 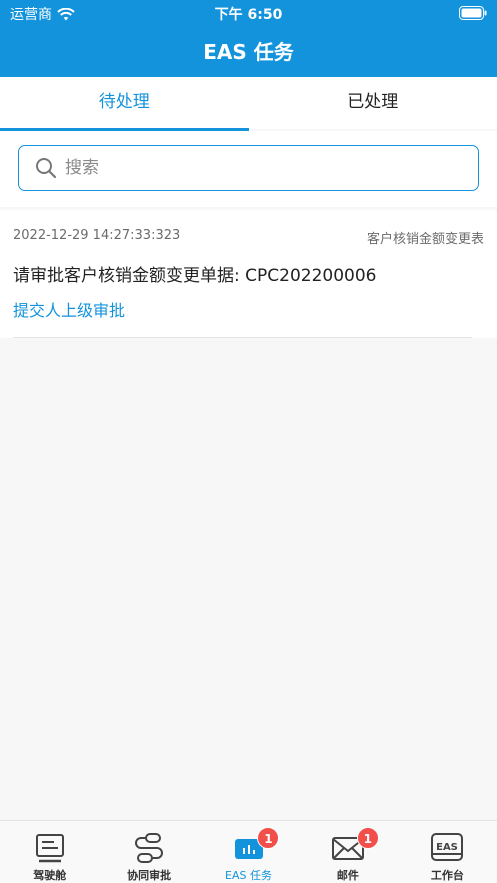 I want to click on tabbar-item-workbench: EAS 工作台, so click(x=447, y=852).